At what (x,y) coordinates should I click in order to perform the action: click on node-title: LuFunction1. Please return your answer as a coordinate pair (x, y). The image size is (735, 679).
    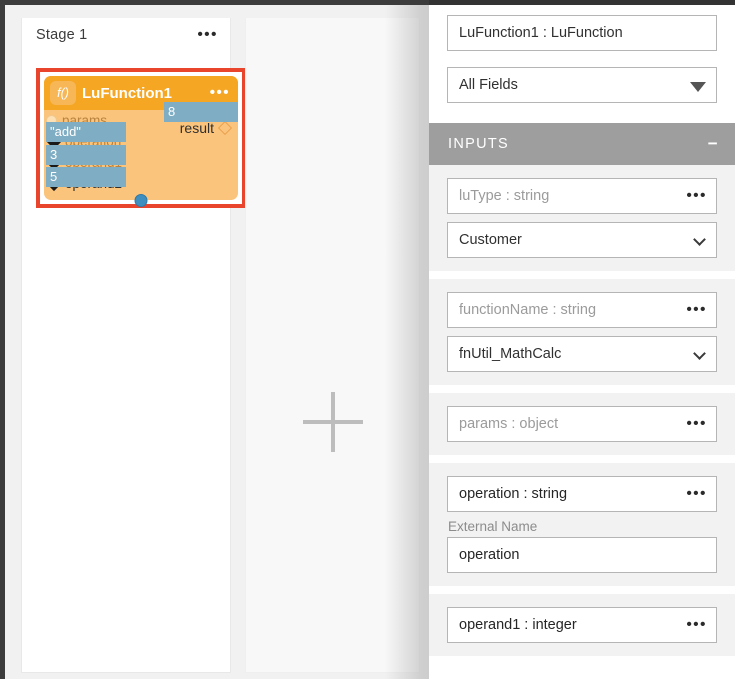
    Looking at the image, I should click on (127, 93).